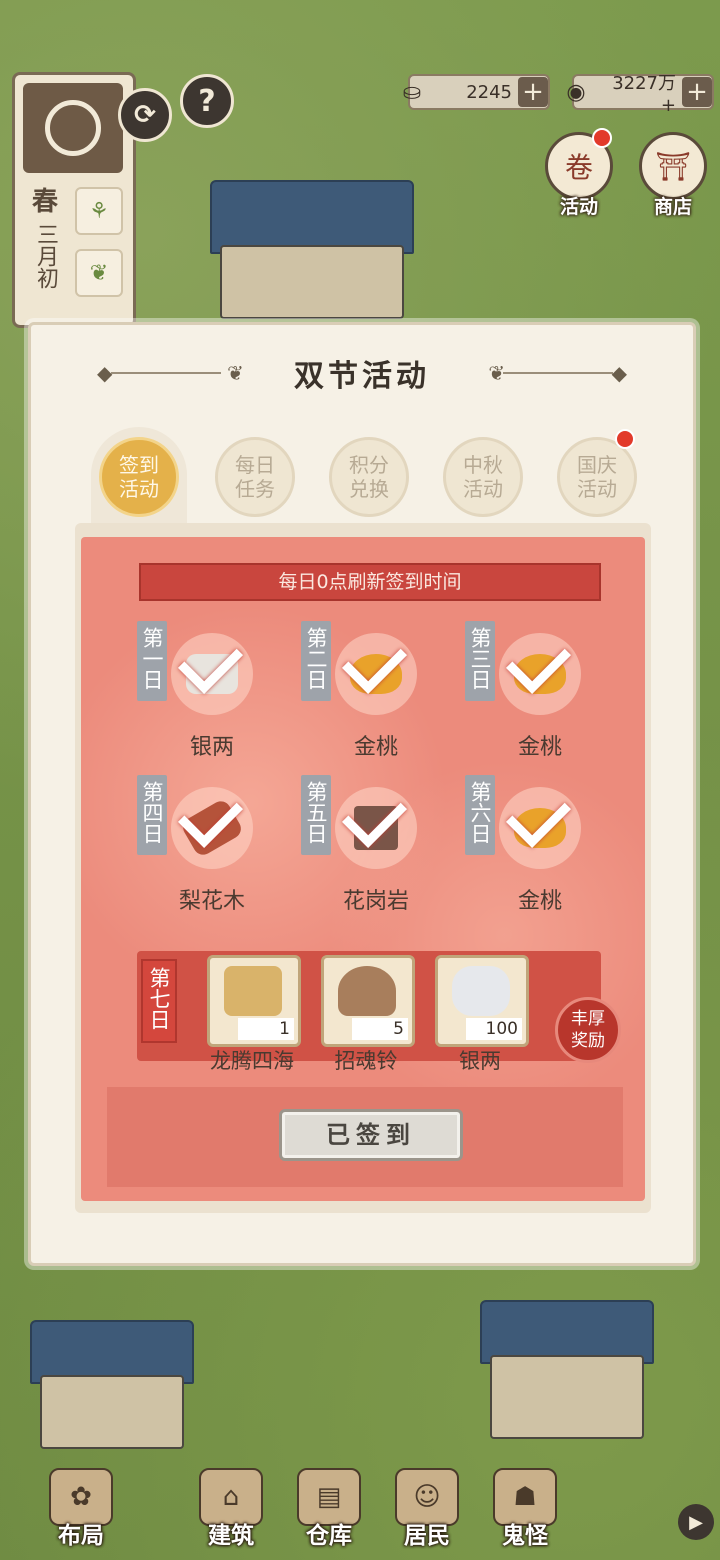 The image size is (720, 1560). What do you see at coordinates (231, 1509) in the screenshot?
I see `nav-building: ⌂ 建筑` at bounding box center [231, 1509].